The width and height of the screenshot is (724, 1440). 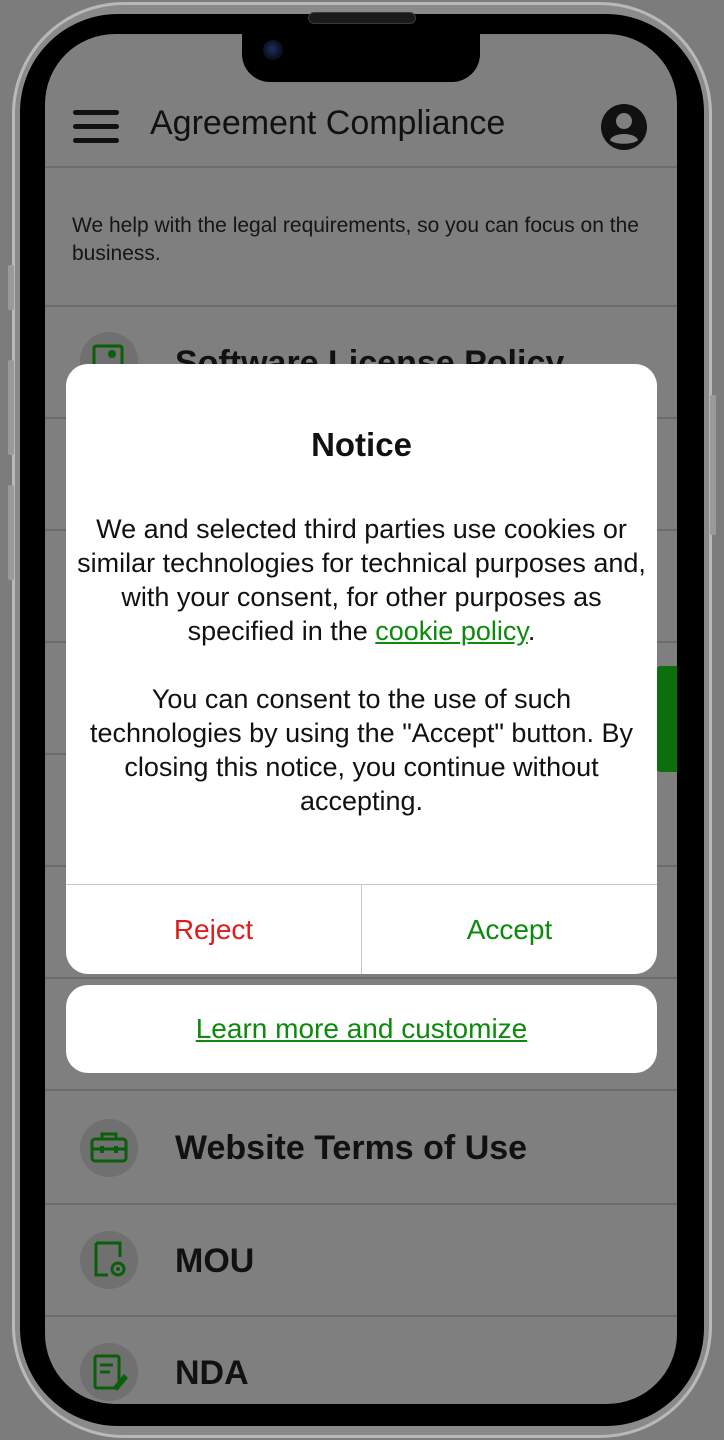 What do you see at coordinates (361, 444) in the screenshot?
I see `dialog-title: Notice` at bounding box center [361, 444].